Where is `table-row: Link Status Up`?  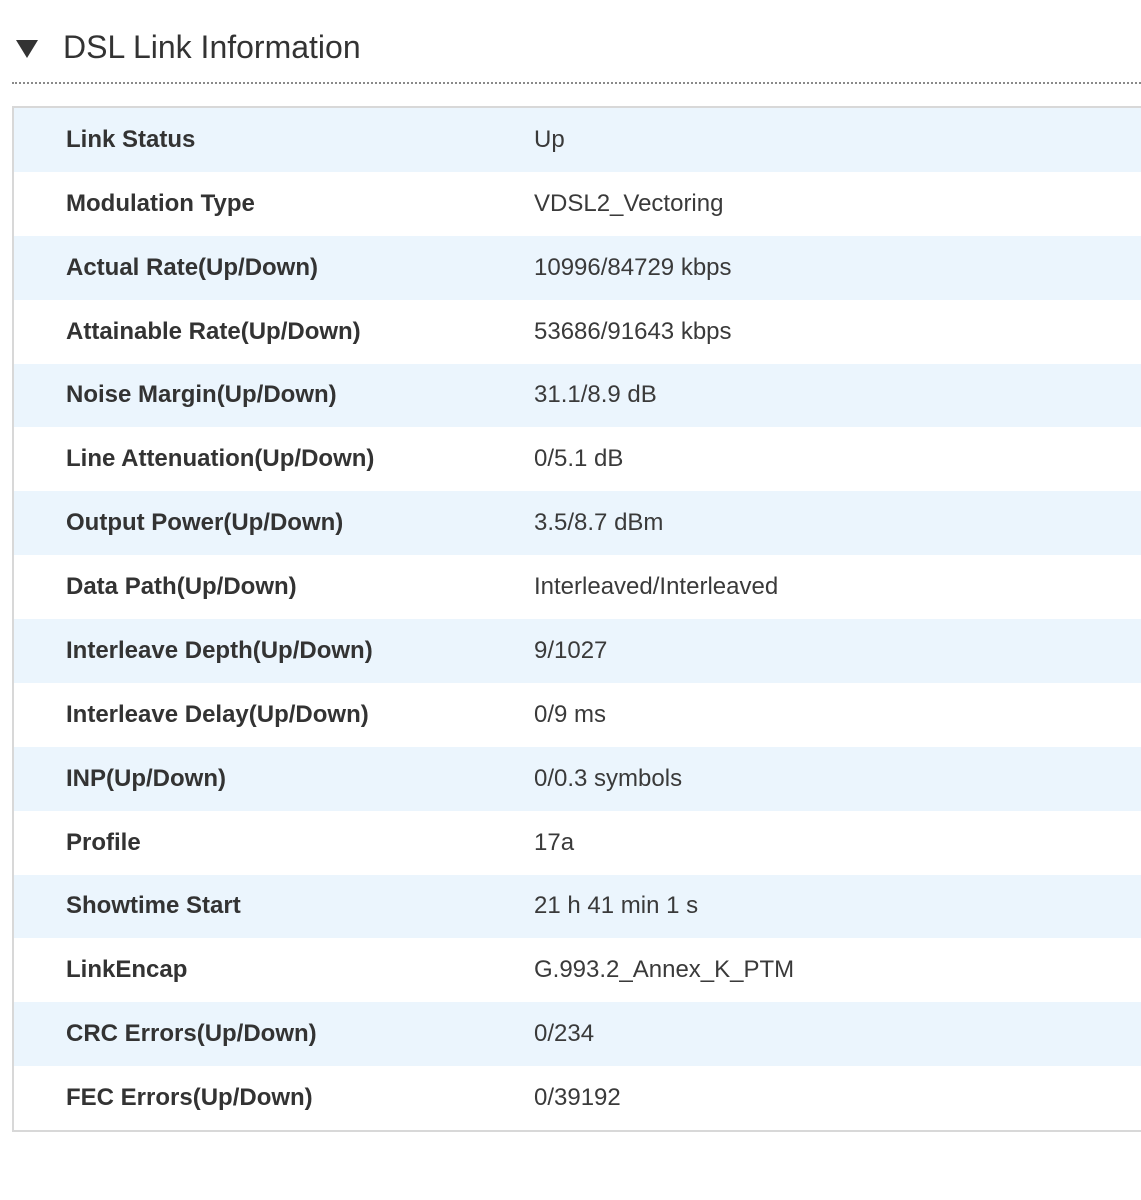 table-row: Link Status Up is located at coordinates (577, 140).